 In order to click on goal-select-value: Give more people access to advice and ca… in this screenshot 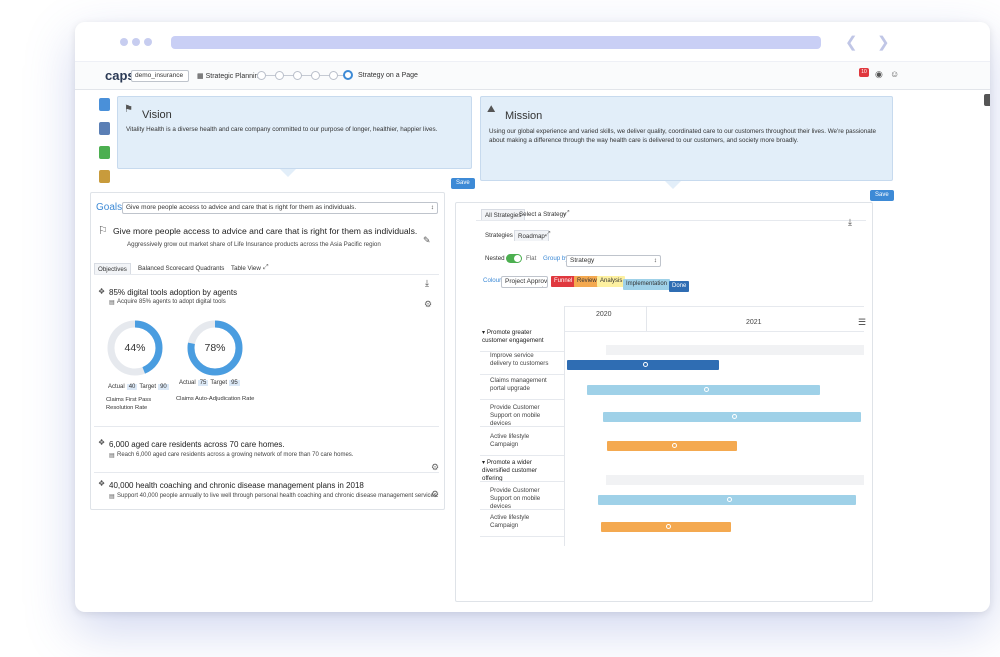, I will do `click(241, 207)`.